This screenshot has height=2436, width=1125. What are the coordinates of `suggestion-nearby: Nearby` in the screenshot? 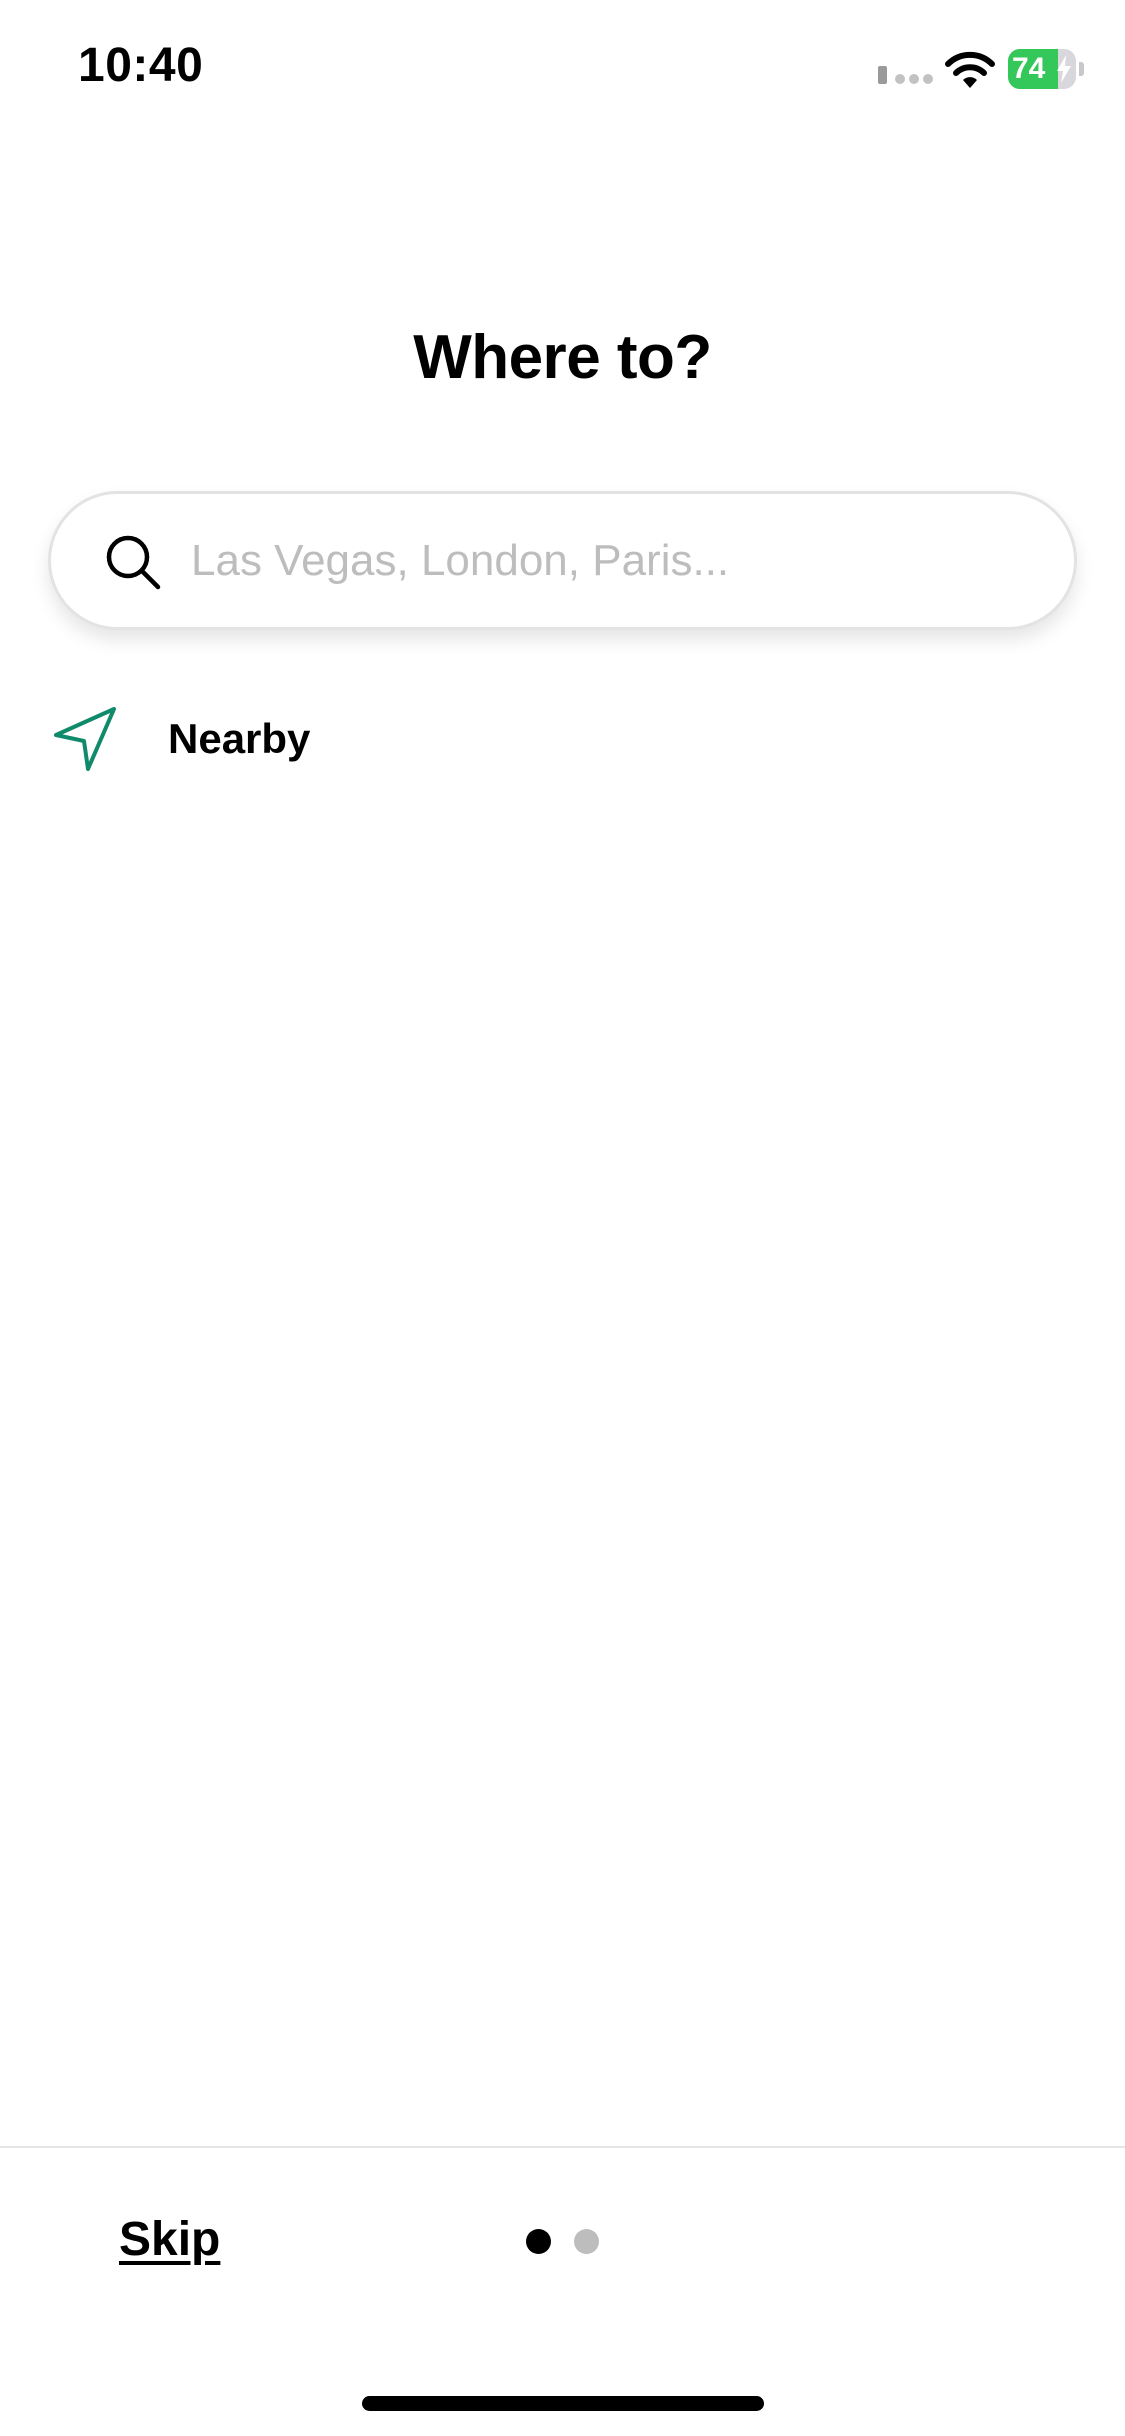 It's located at (562, 739).